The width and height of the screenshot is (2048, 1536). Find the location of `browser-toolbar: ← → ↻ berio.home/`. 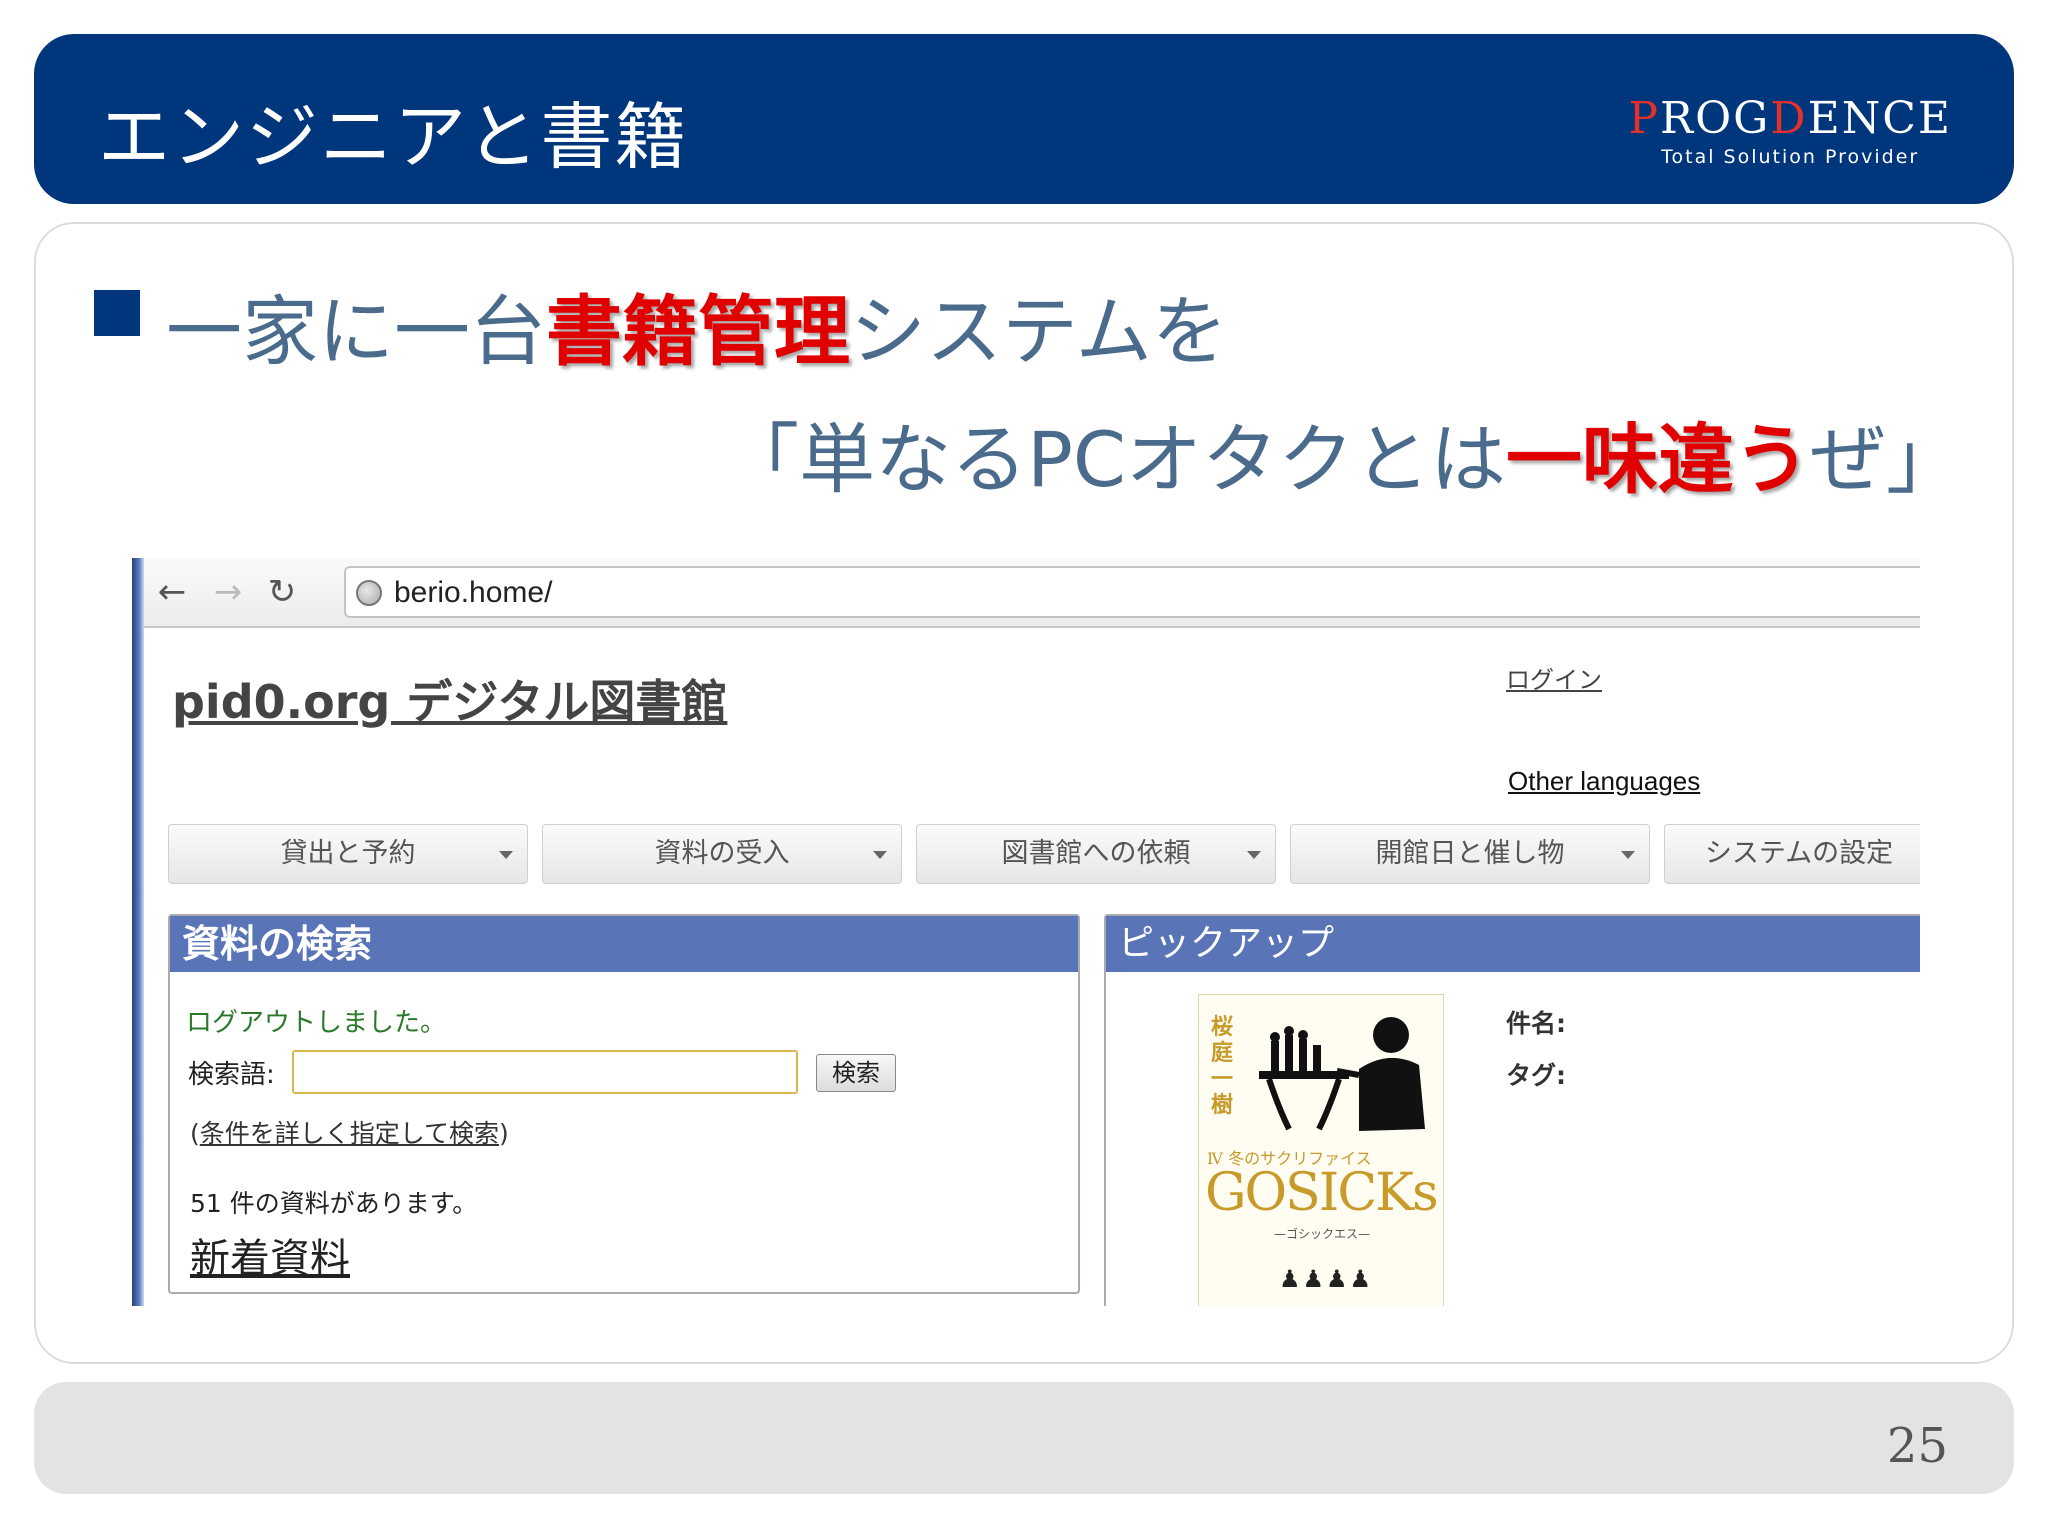

browser-toolbar: ← → ↻ berio.home/ is located at coordinates (1032, 593).